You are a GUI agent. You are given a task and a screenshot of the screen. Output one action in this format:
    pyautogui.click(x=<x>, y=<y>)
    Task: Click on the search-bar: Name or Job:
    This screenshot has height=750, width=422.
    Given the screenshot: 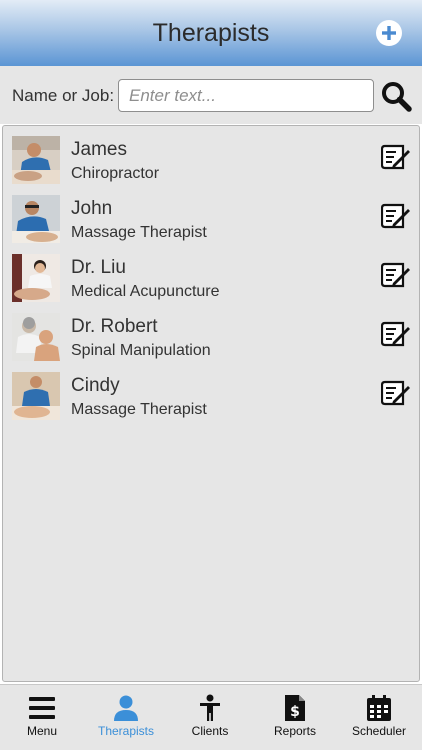 What is the action you would take?
    pyautogui.click(x=211, y=95)
    